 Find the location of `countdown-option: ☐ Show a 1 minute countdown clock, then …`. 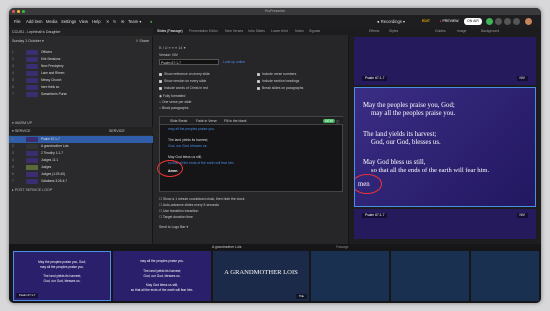

countdown-option: ☐ Show a 1 minute countdown clock, then … is located at coordinates (201, 199).